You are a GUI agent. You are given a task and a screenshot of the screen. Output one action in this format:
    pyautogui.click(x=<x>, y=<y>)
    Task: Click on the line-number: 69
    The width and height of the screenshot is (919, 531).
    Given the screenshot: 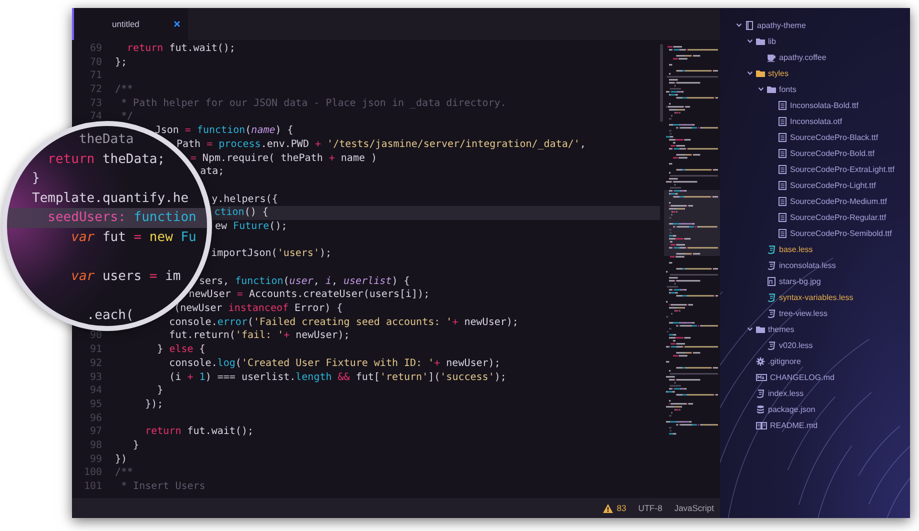 What is the action you would take?
    pyautogui.click(x=96, y=48)
    